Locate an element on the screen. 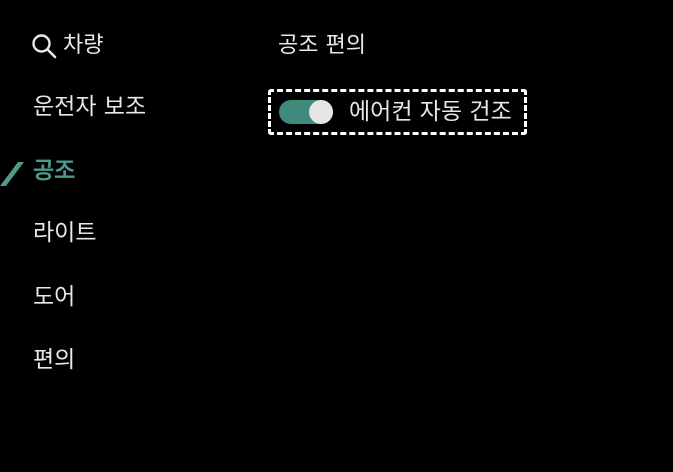 This screenshot has height=472, width=673. search-icon is located at coordinates (44, 46).